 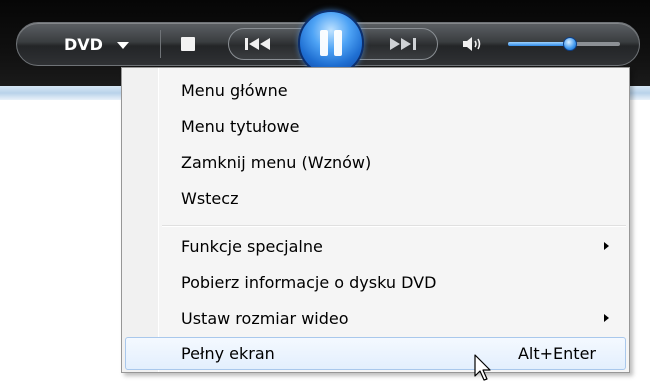 What do you see at coordinates (482, 367) in the screenshot?
I see `mouse-pointer-icon` at bounding box center [482, 367].